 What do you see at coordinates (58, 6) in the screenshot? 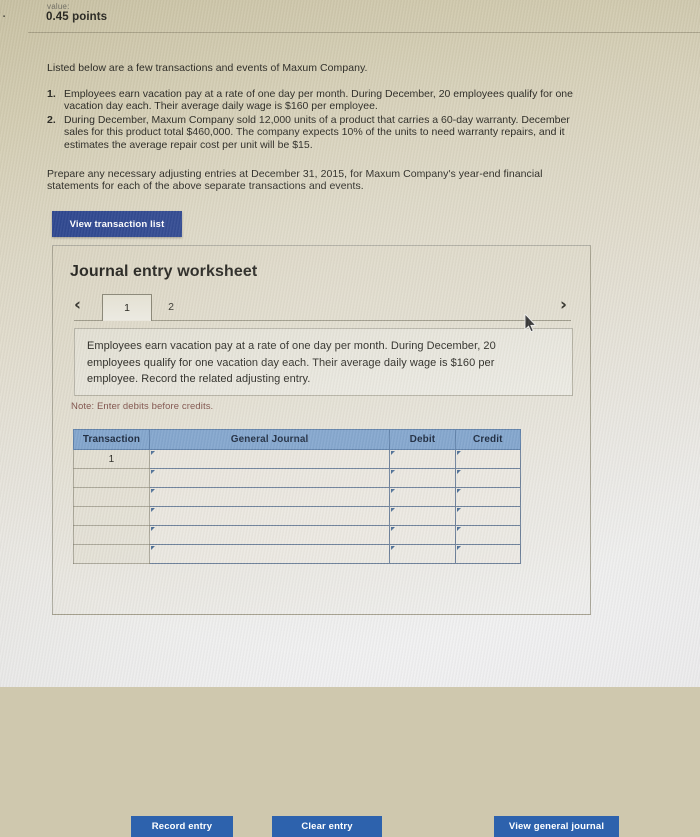
I see `value-label: value:` at bounding box center [58, 6].